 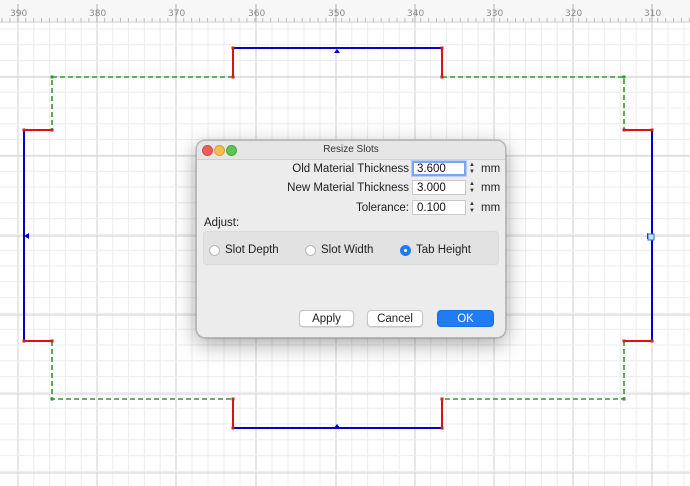 I want to click on radio-slot-depth-label: Slot Depth, so click(x=252, y=250).